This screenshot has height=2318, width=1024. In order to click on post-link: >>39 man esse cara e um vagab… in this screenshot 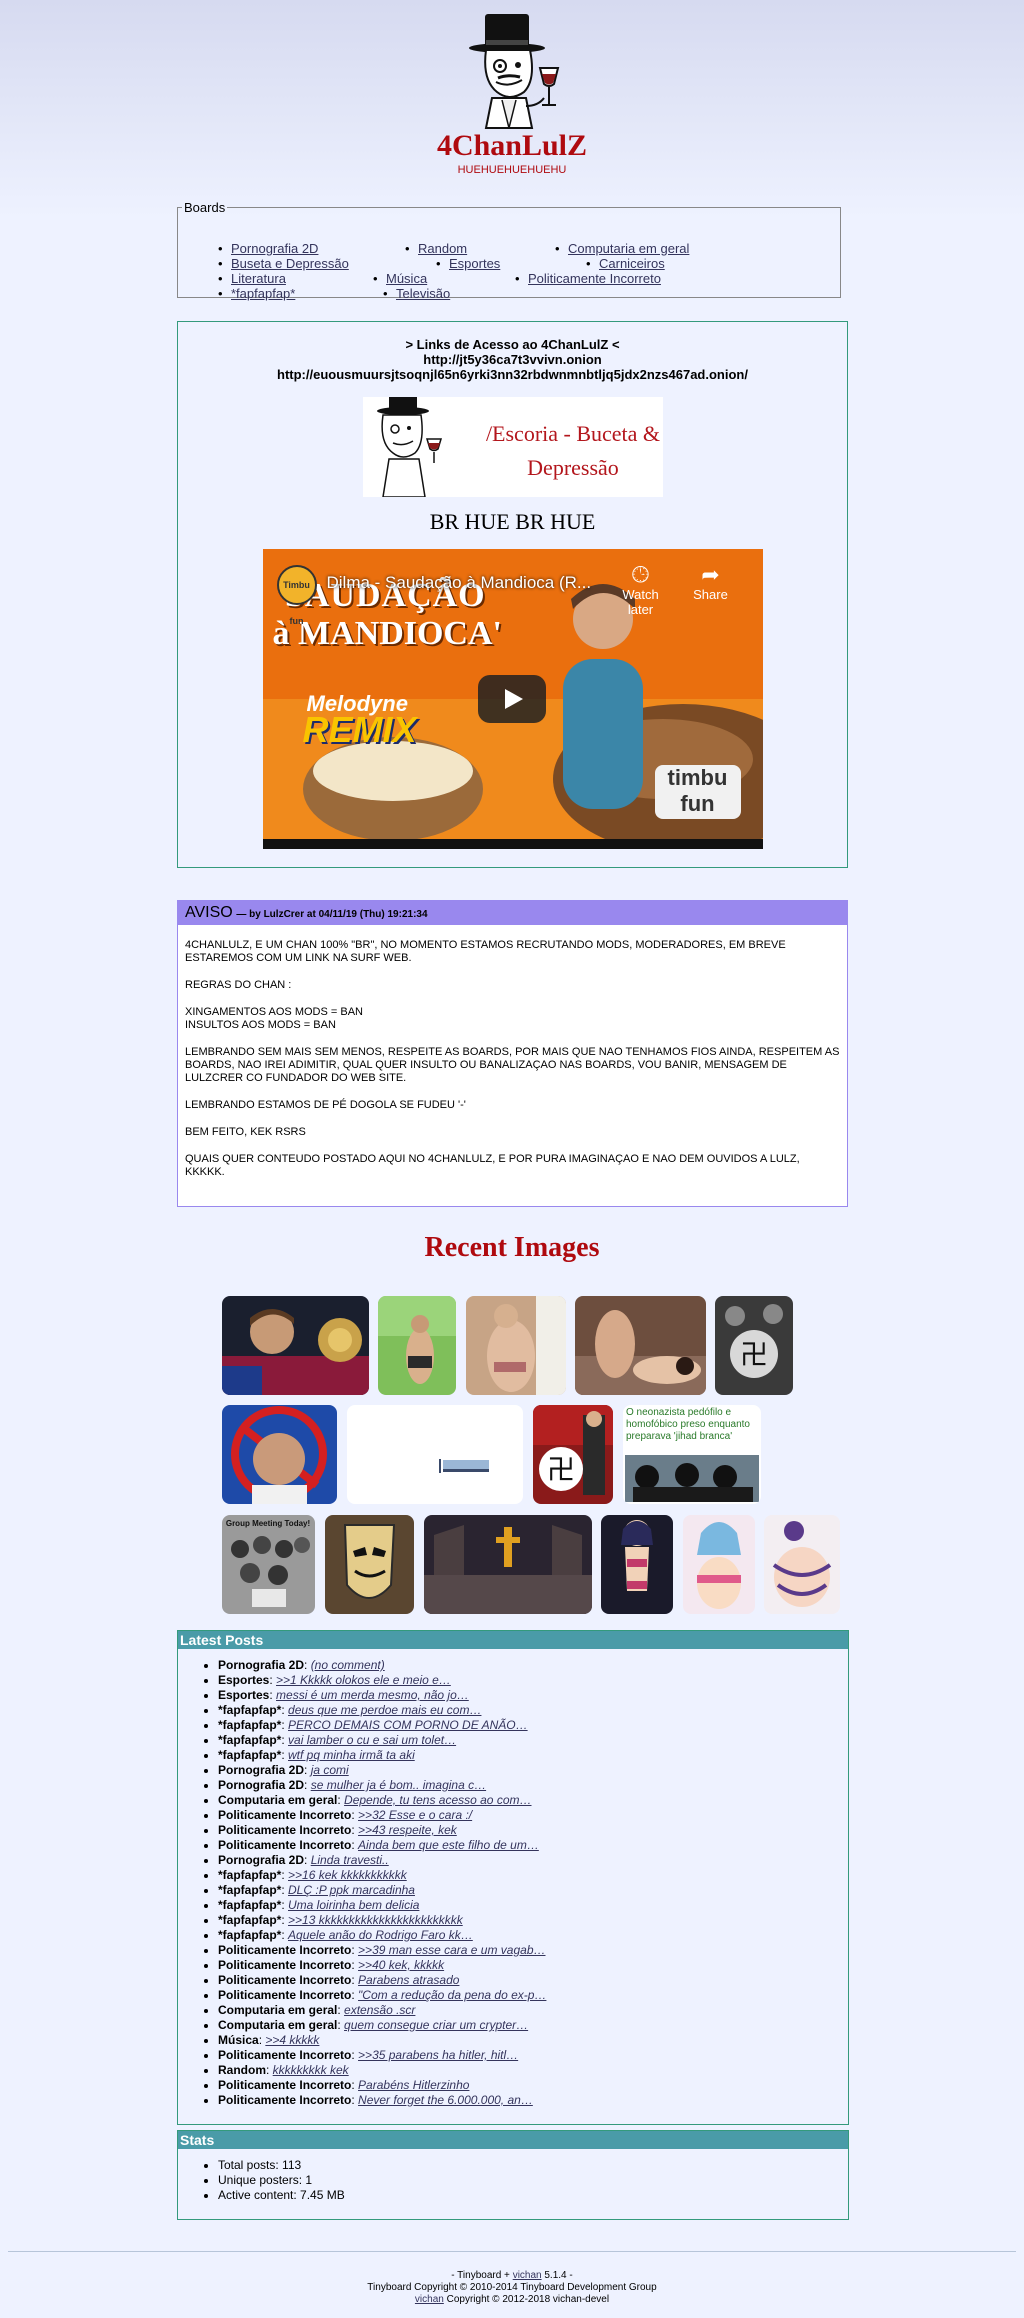, I will do `click(451, 1950)`.